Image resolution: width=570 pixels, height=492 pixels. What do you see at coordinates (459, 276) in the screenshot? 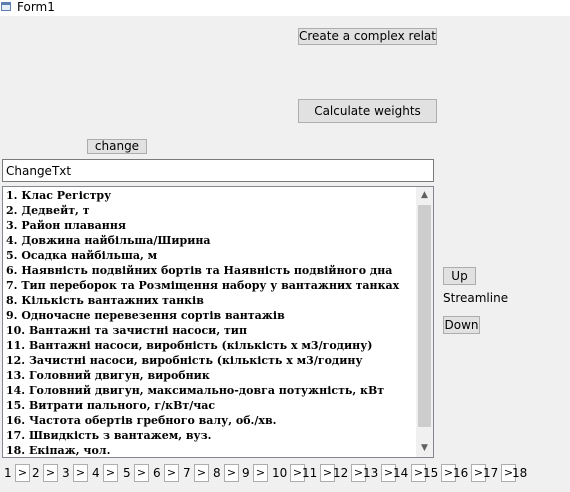
I see `up-button: Up` at bounding box center [459, 276].